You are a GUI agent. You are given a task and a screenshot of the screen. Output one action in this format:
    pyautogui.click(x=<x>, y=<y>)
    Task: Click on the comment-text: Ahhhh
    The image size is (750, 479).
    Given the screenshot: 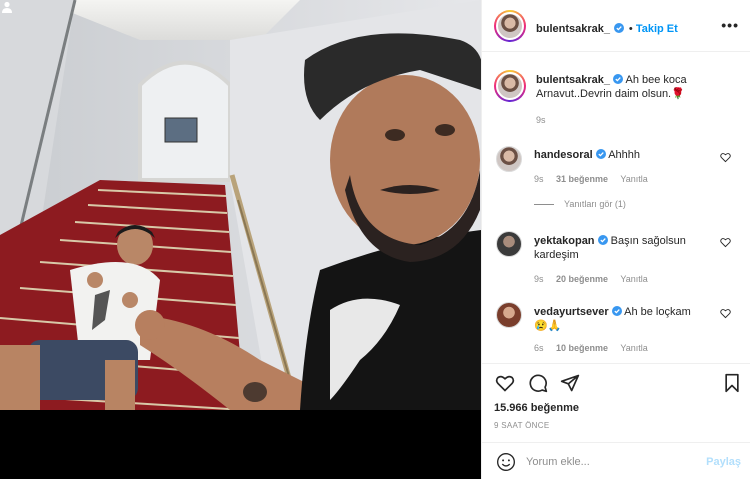 What is the action you would take?
    pyautogui.click(x=624, y=155)
    